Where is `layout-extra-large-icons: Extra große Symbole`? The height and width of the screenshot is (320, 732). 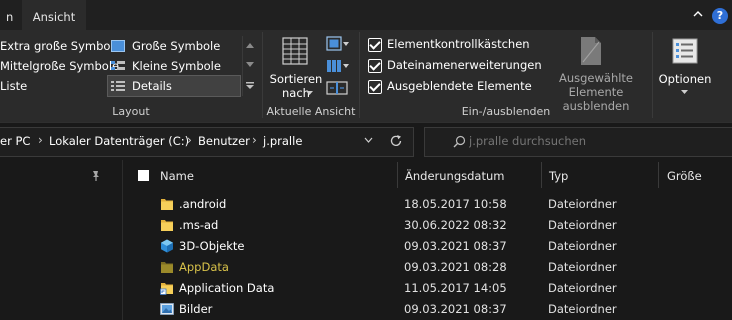
layout-extra-large-icons: Extra große Symbole is located at coordinates (60, 46).